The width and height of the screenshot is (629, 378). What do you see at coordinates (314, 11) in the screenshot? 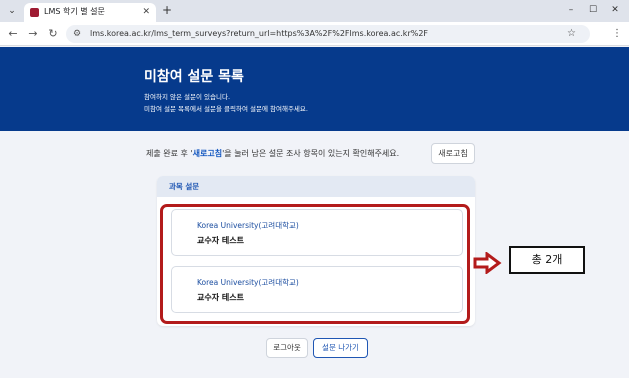
I see `browser-tabbar: ⌄ LMS 학기 별 설문 ✕ + – ☐ ✕` at bounding box center [314, 11].